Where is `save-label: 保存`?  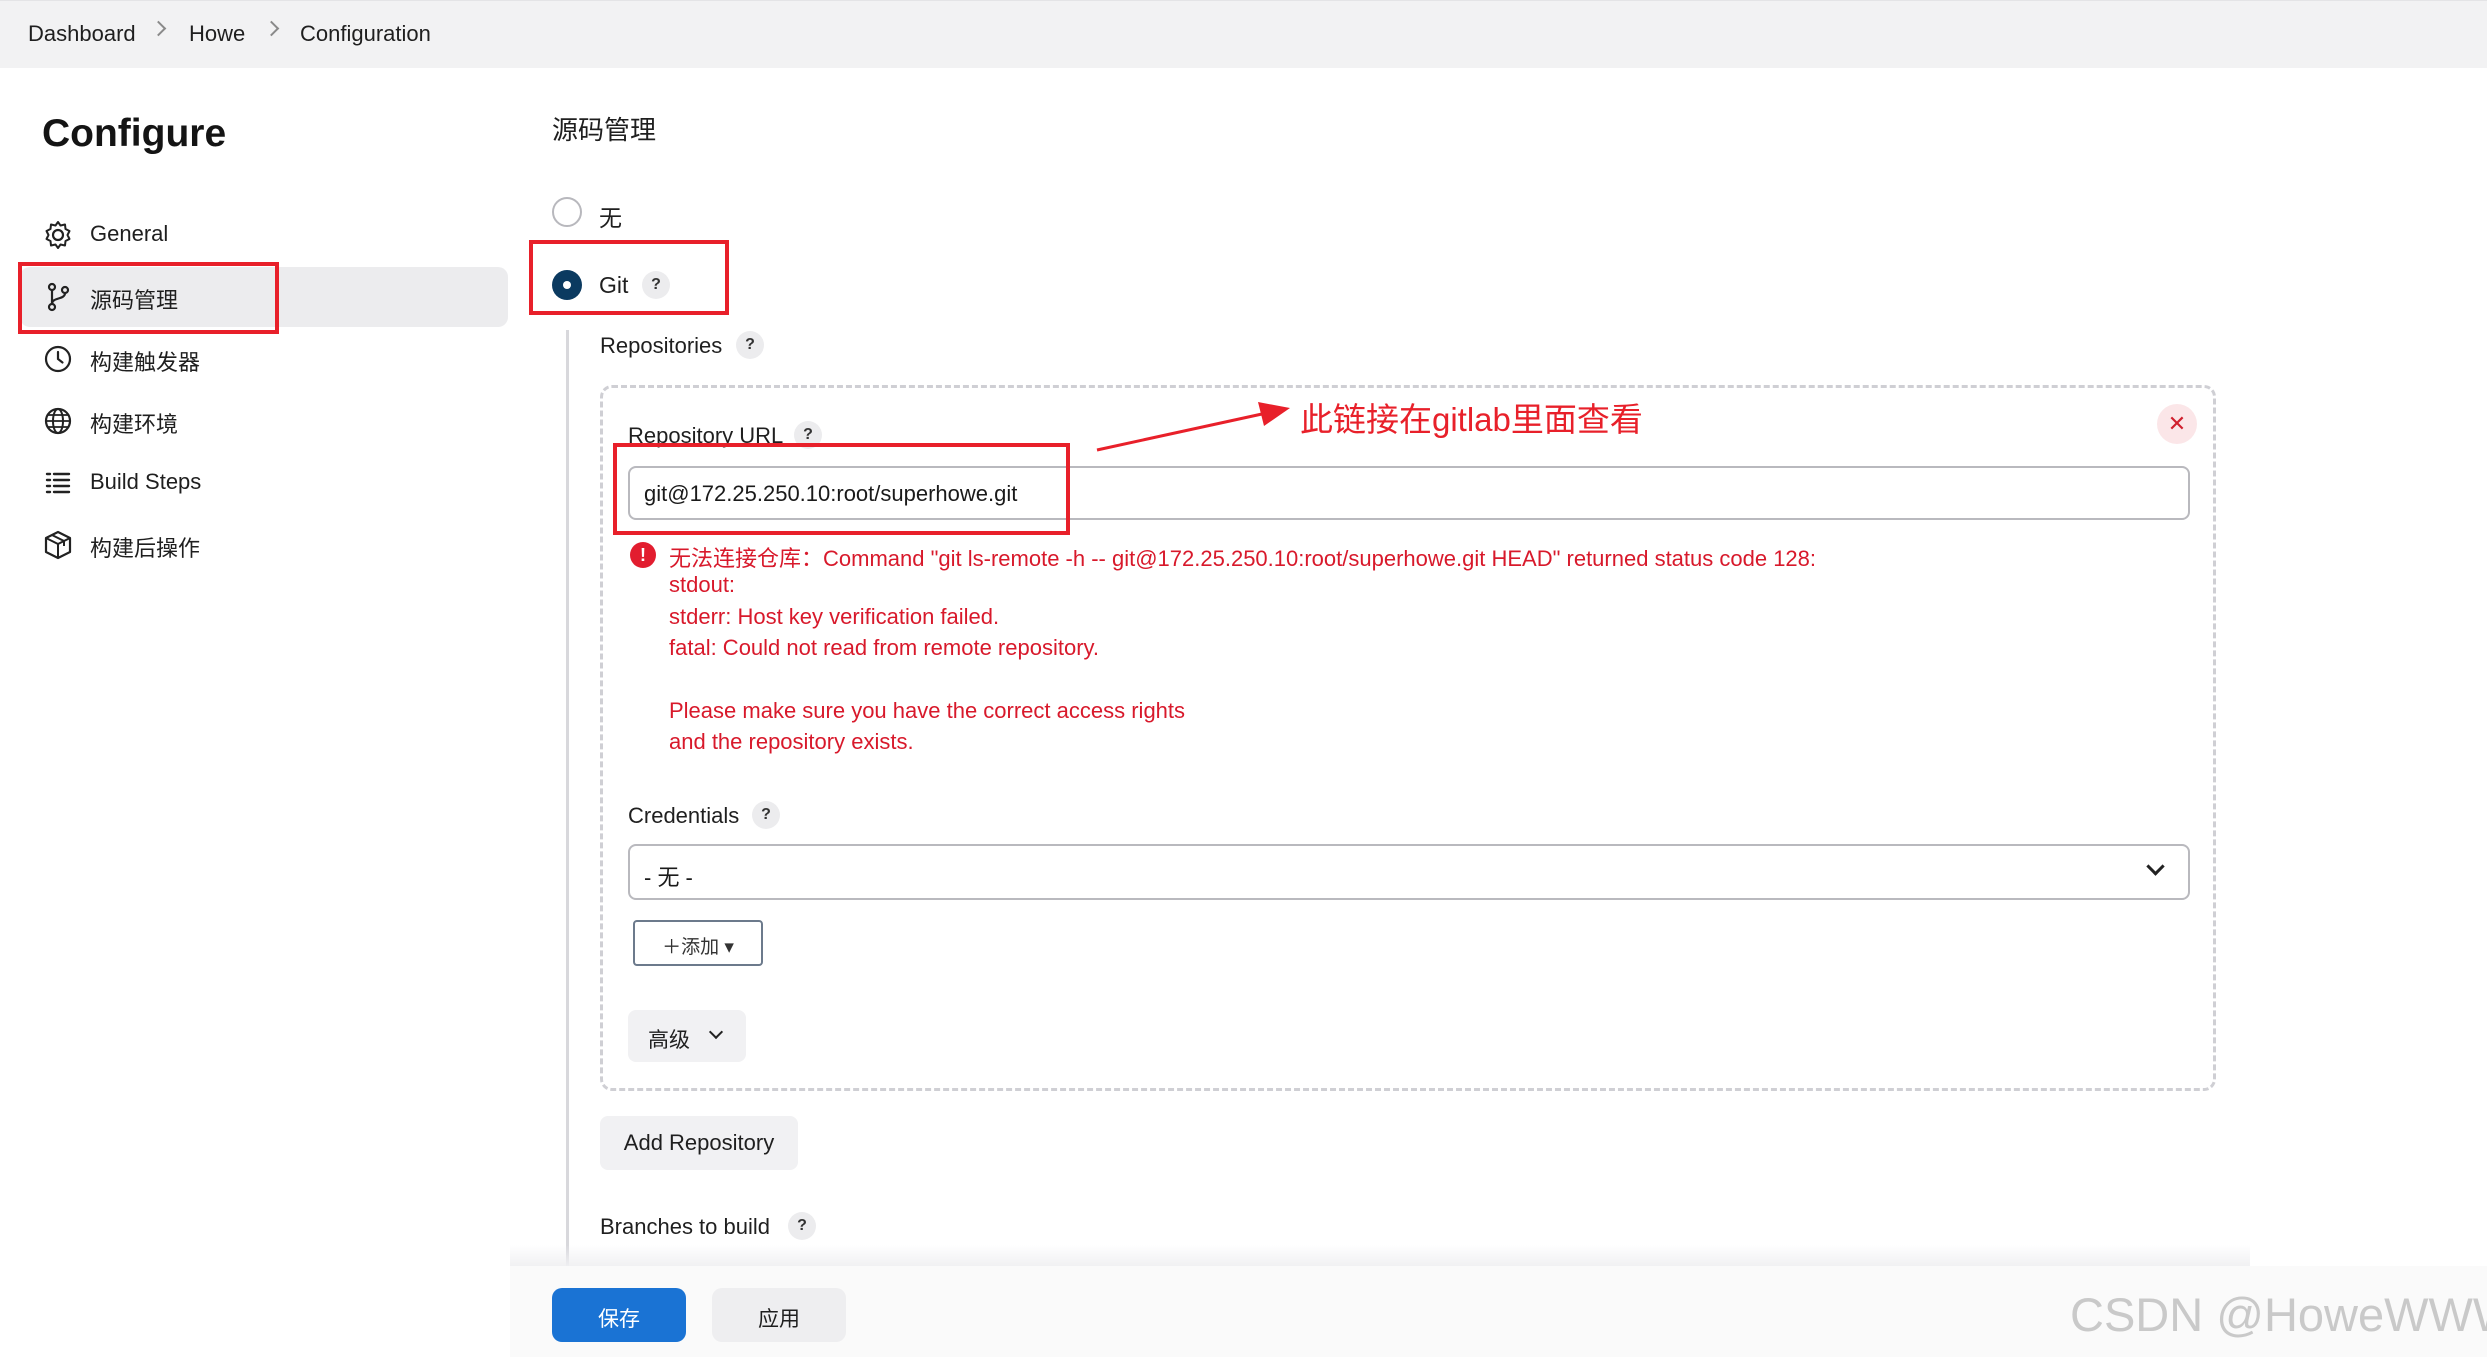 save-label: 保存 is located at coordinates (619, 1319).